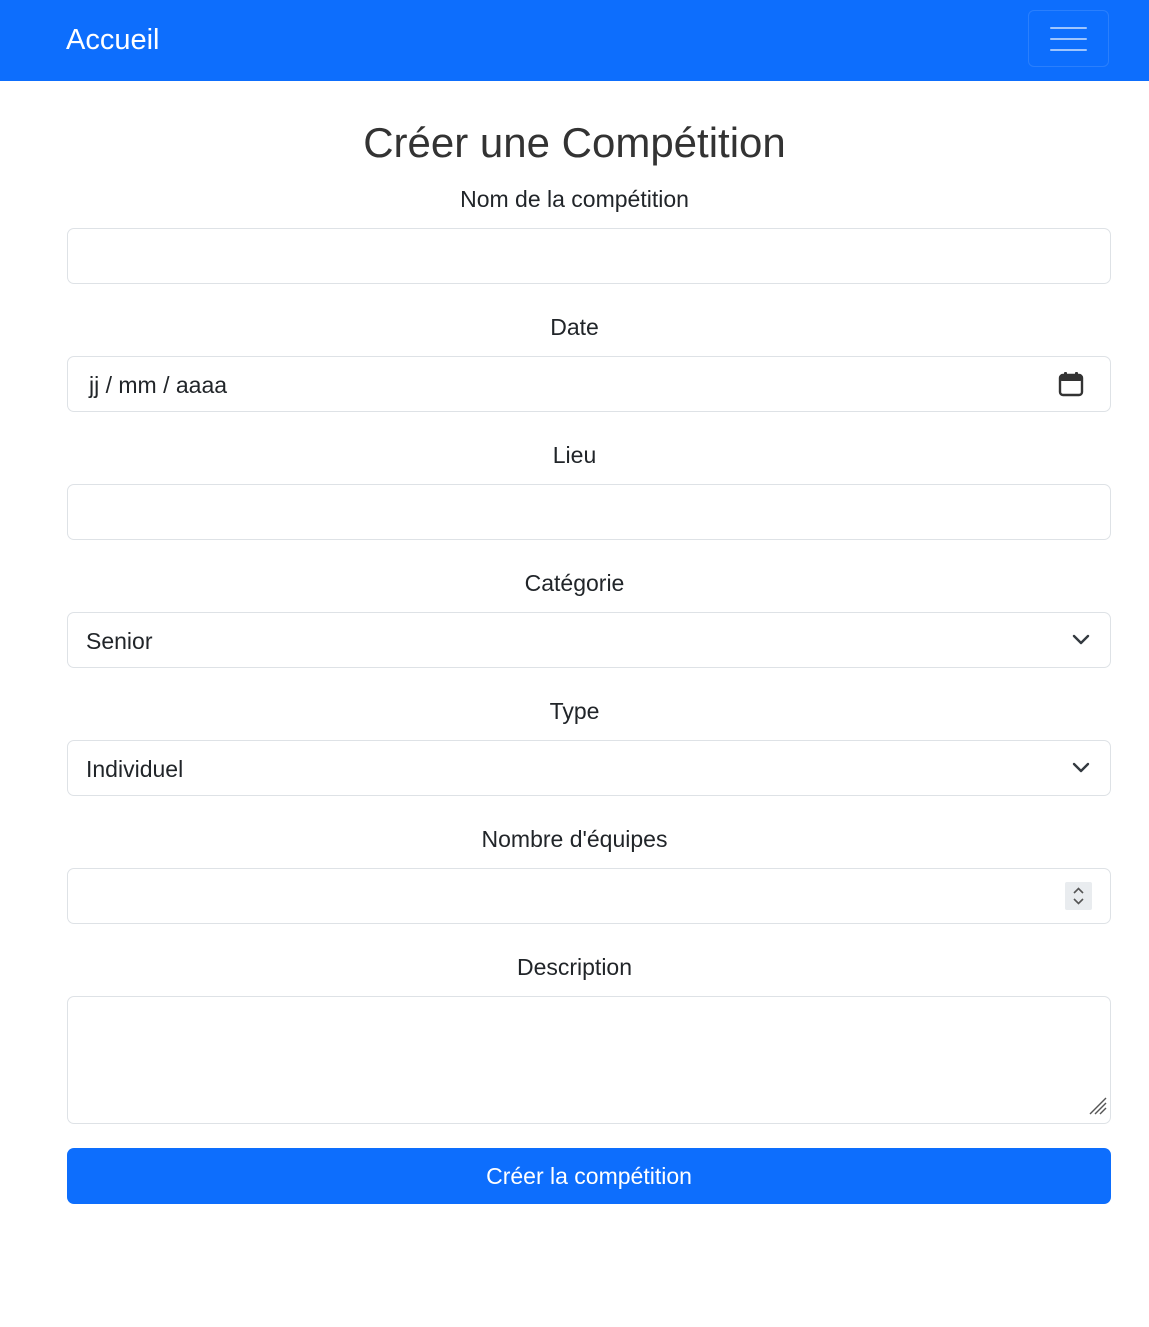 The width and height of the screenshot is (1149, 1327). What do you see at coordinates (119, 641) in the screenshot?
I see `category-selected-value: Senior` at bounding box center [119, 641].